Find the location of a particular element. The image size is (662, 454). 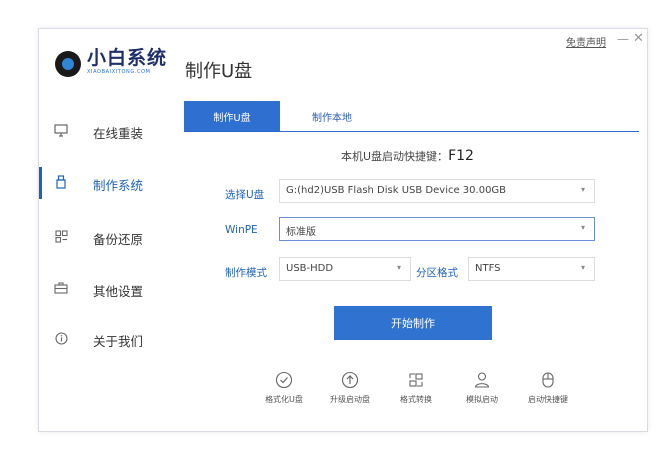

hotkey-label: 本机U盘启动快捷键： is located at coordinates (395, 156).